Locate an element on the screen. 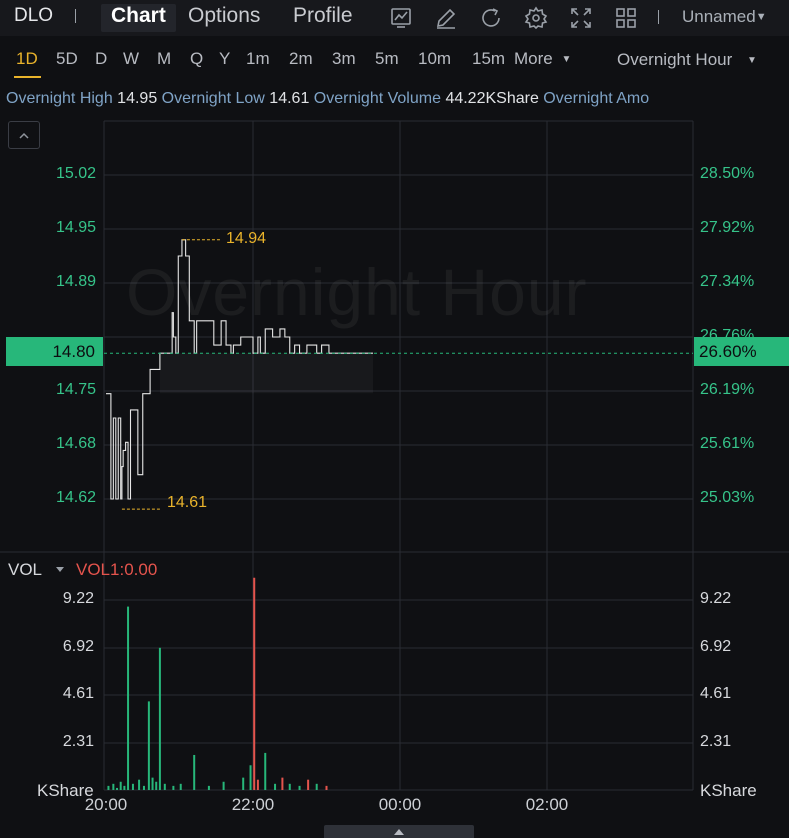 Image resolution: width=789 pixels, height=838 pixels. percent-tick-label: 27.92% is located at coordinates (727, 227).